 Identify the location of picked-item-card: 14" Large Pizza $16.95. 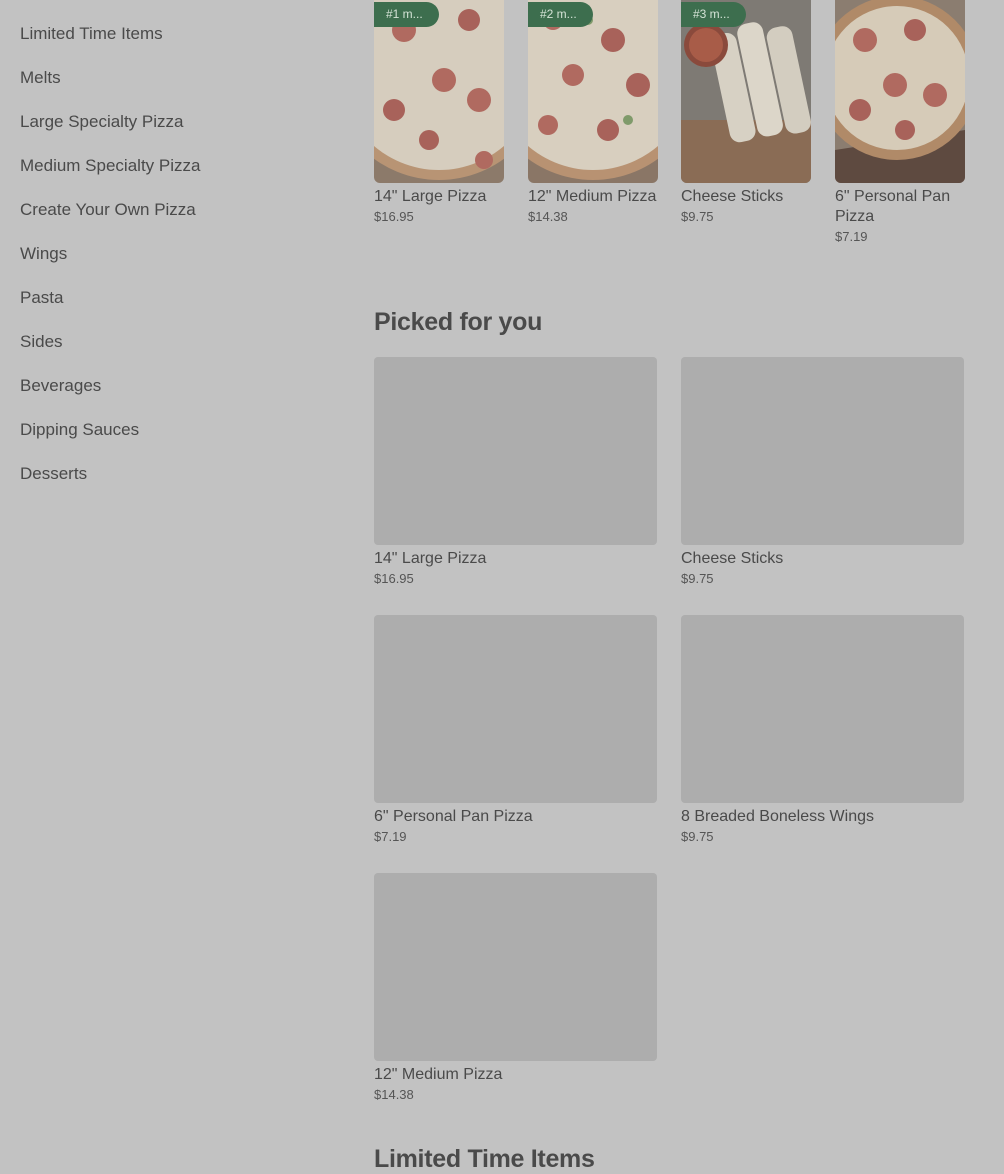
(515, 471).